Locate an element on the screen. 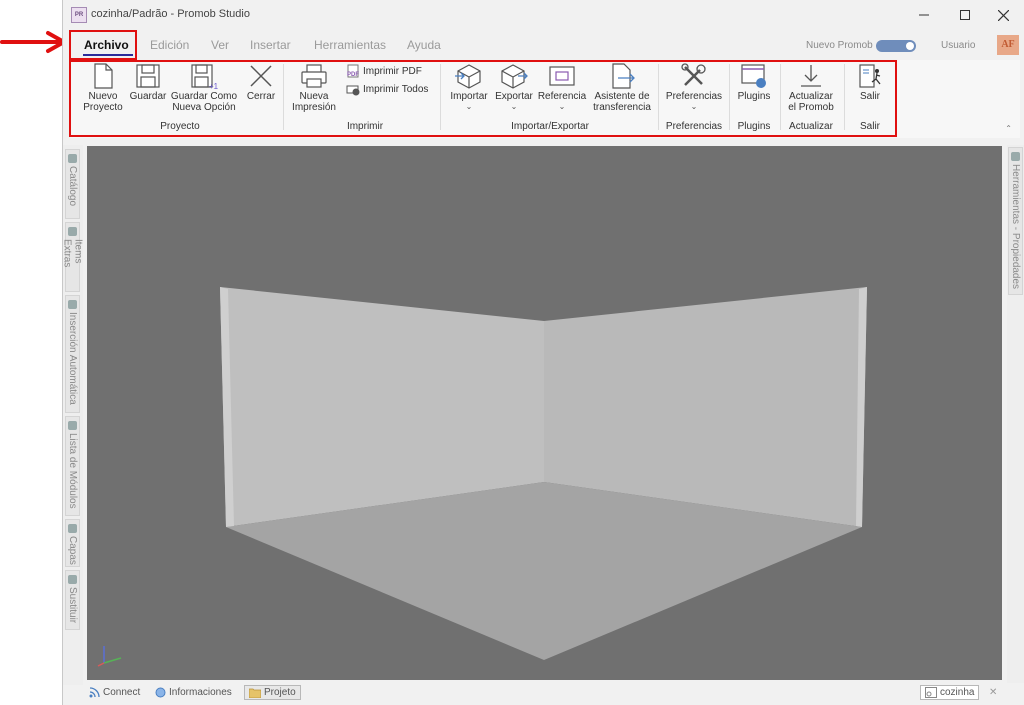 Image resolution: width=1024 pixels, height=705 pixels. axis-gizmo-icon is located at coordinates (109, 656).